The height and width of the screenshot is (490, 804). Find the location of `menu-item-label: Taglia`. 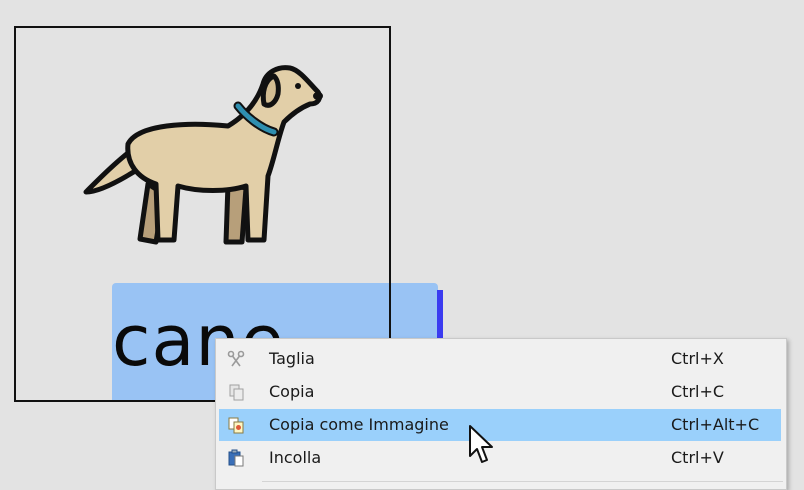

menu-item-label: Taglia is located at coordinates (292, 358).